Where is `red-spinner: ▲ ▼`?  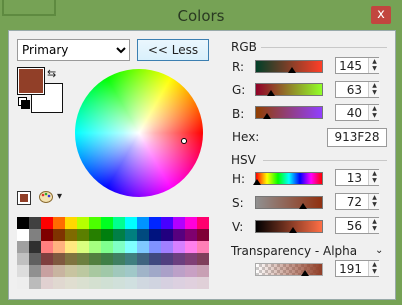 red-spinner: ▲ ▼ is located at coordinates (374, 65).